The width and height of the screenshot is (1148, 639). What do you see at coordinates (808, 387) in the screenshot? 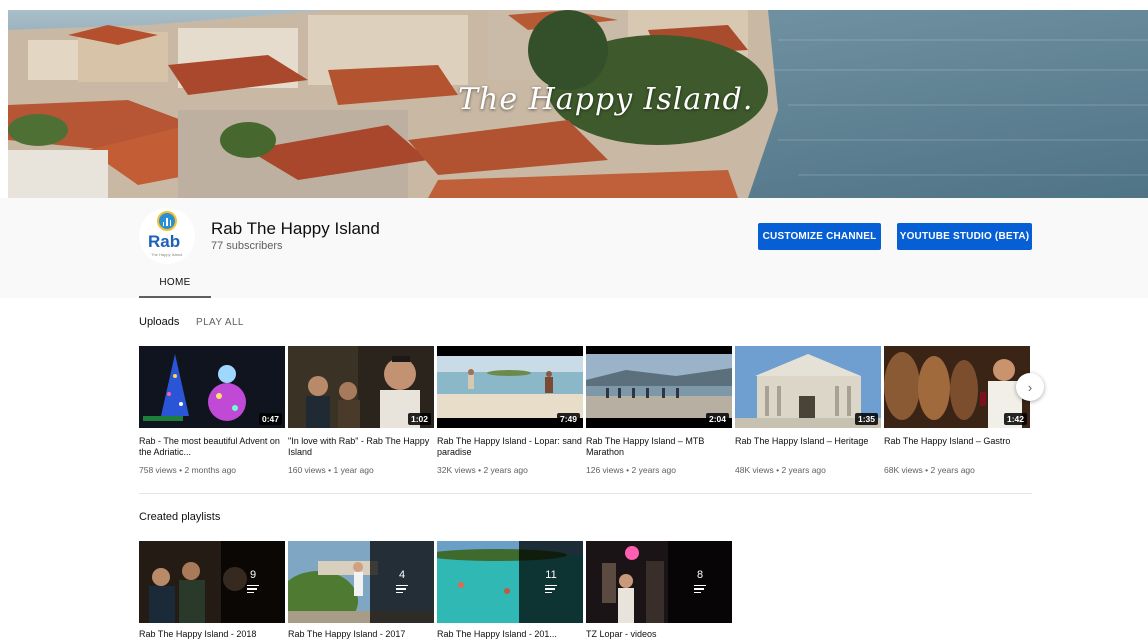
I see `video-thumbnail: 1:35` at bounding box center [808, 387].